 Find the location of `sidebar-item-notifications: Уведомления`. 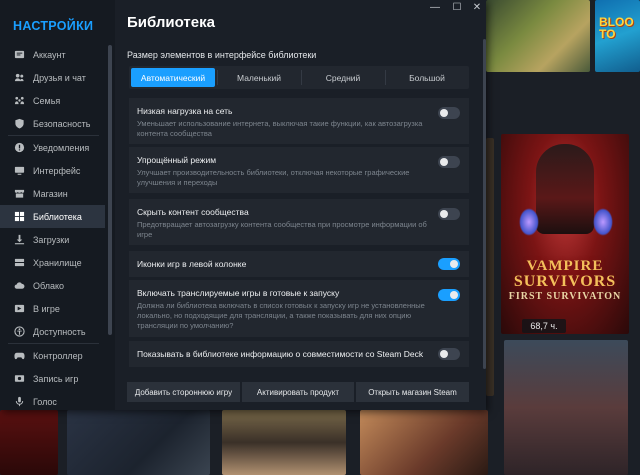

sidebar-item-notifications: Уведомления is located at coordinates (52, 147).